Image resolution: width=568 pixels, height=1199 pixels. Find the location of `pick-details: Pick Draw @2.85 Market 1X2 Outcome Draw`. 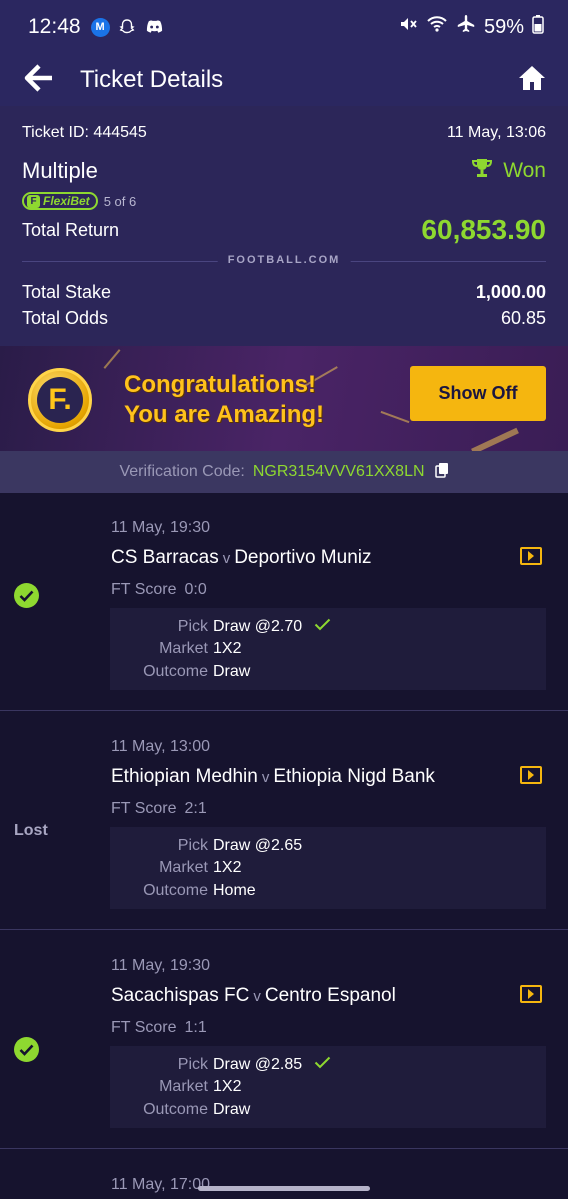

pick-details: Pick Draw @2.85 Market 1X2 Outcome Draw is located at coordinates (328, 1087).